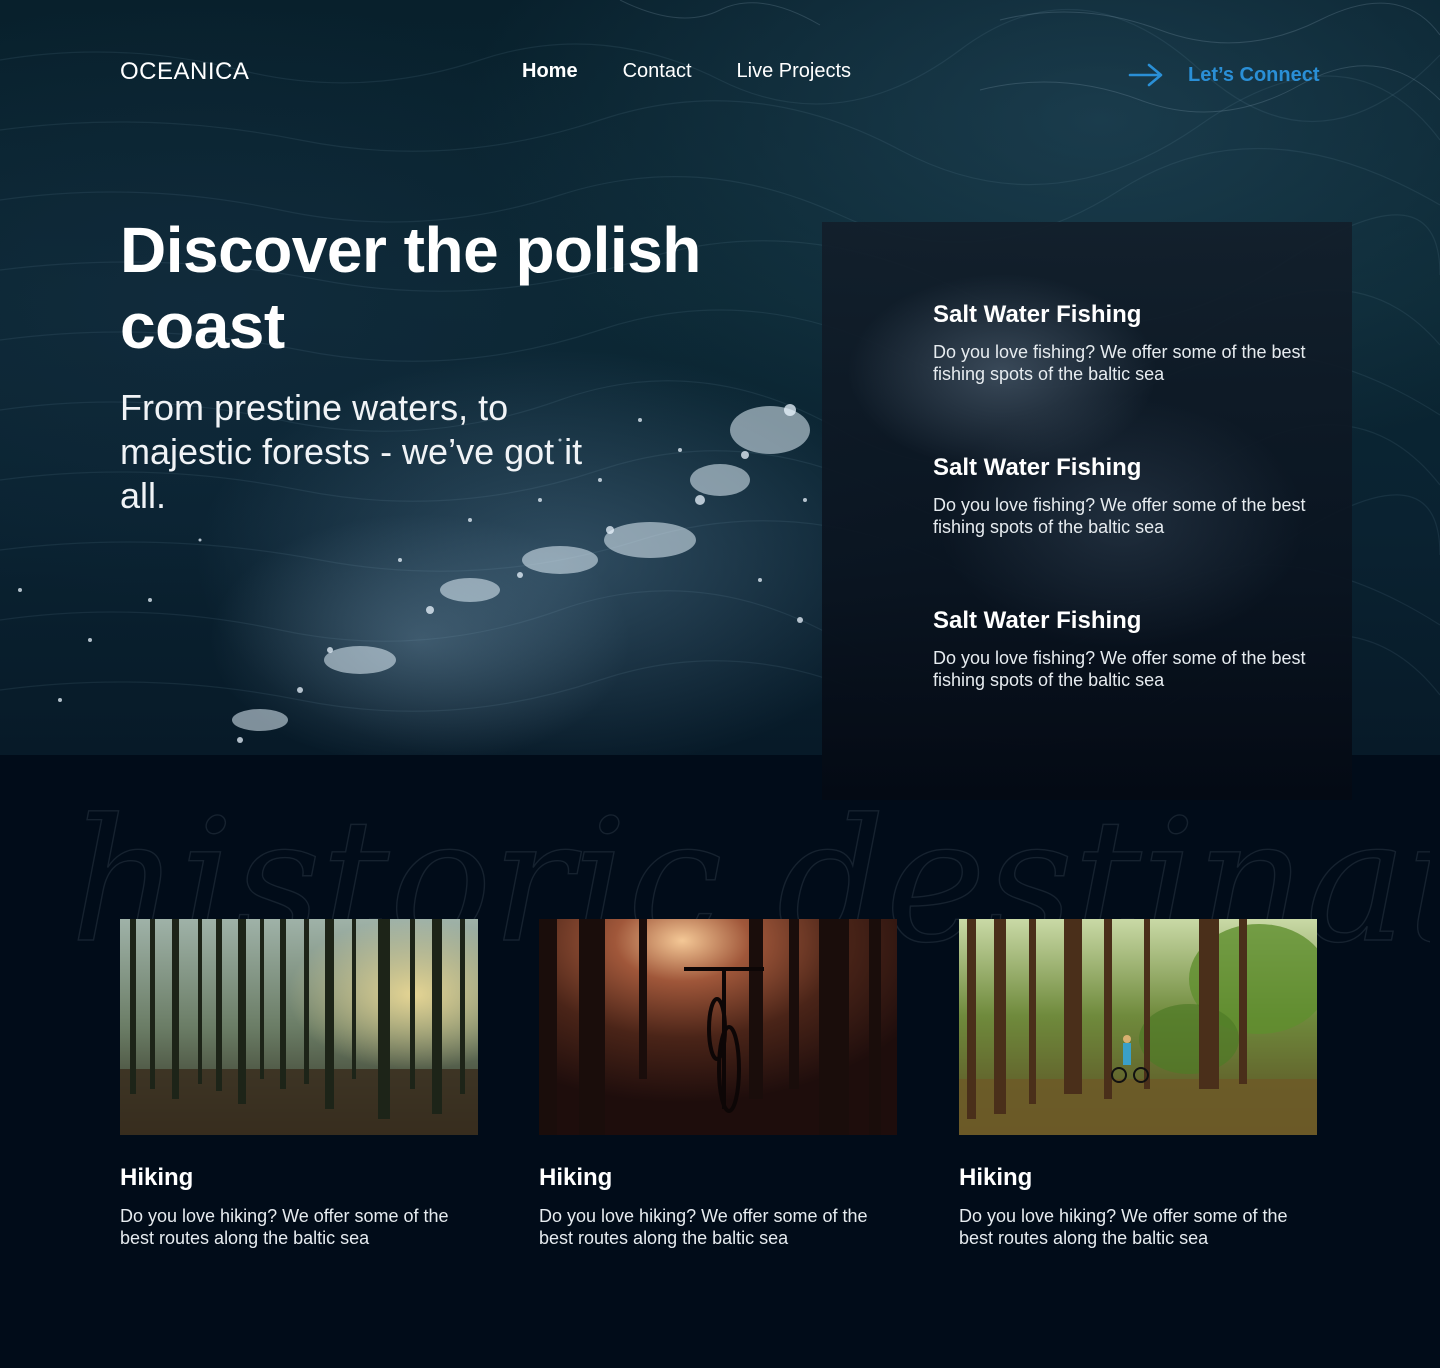  I want to click on lets-connect-button: Let’s Connect, so click(1224, 75).